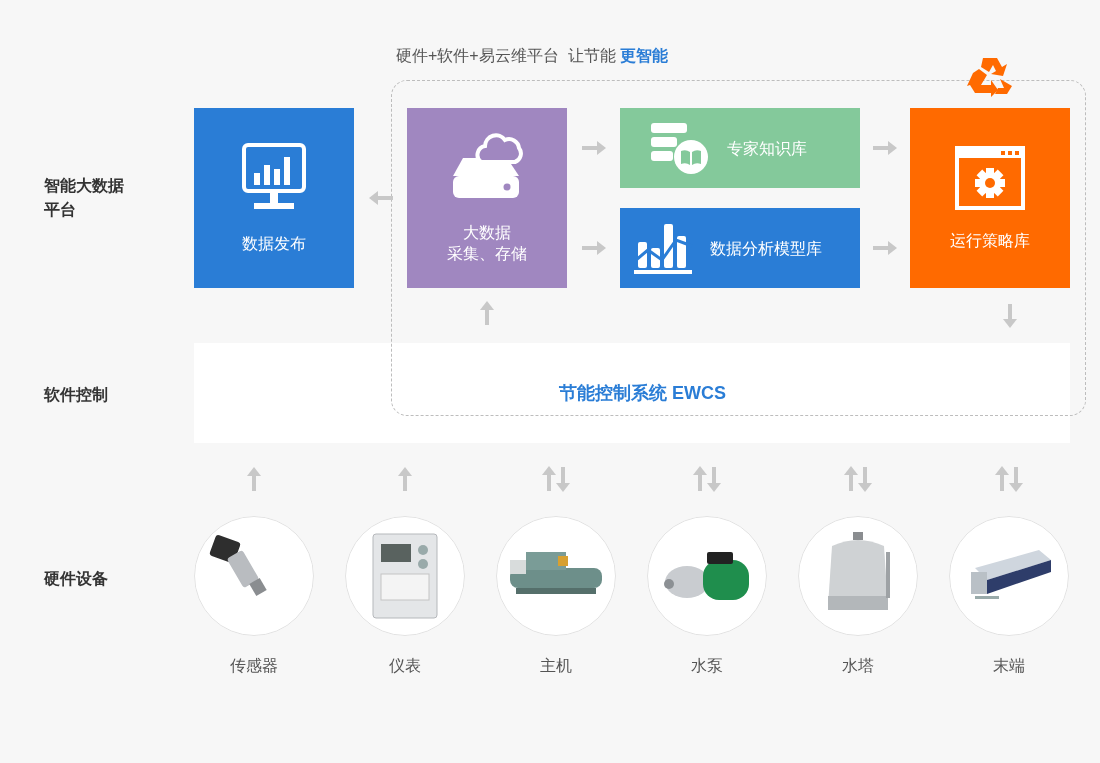 Image resolution: width=1100 pixels, height=763 pixels. I want to click on device-label: 末端, so click(1009, 666).